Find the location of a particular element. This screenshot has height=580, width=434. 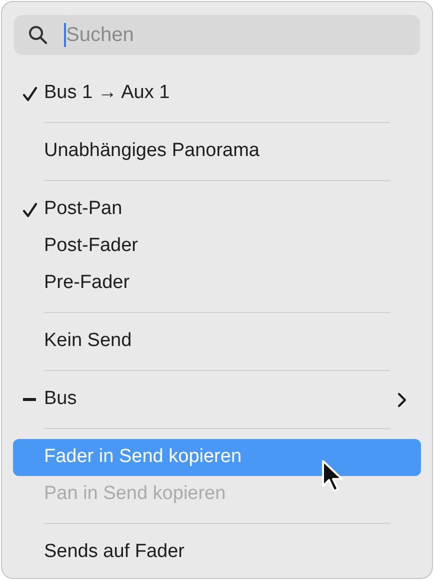

search-field: Suchen is located at coordinates (217, 35).